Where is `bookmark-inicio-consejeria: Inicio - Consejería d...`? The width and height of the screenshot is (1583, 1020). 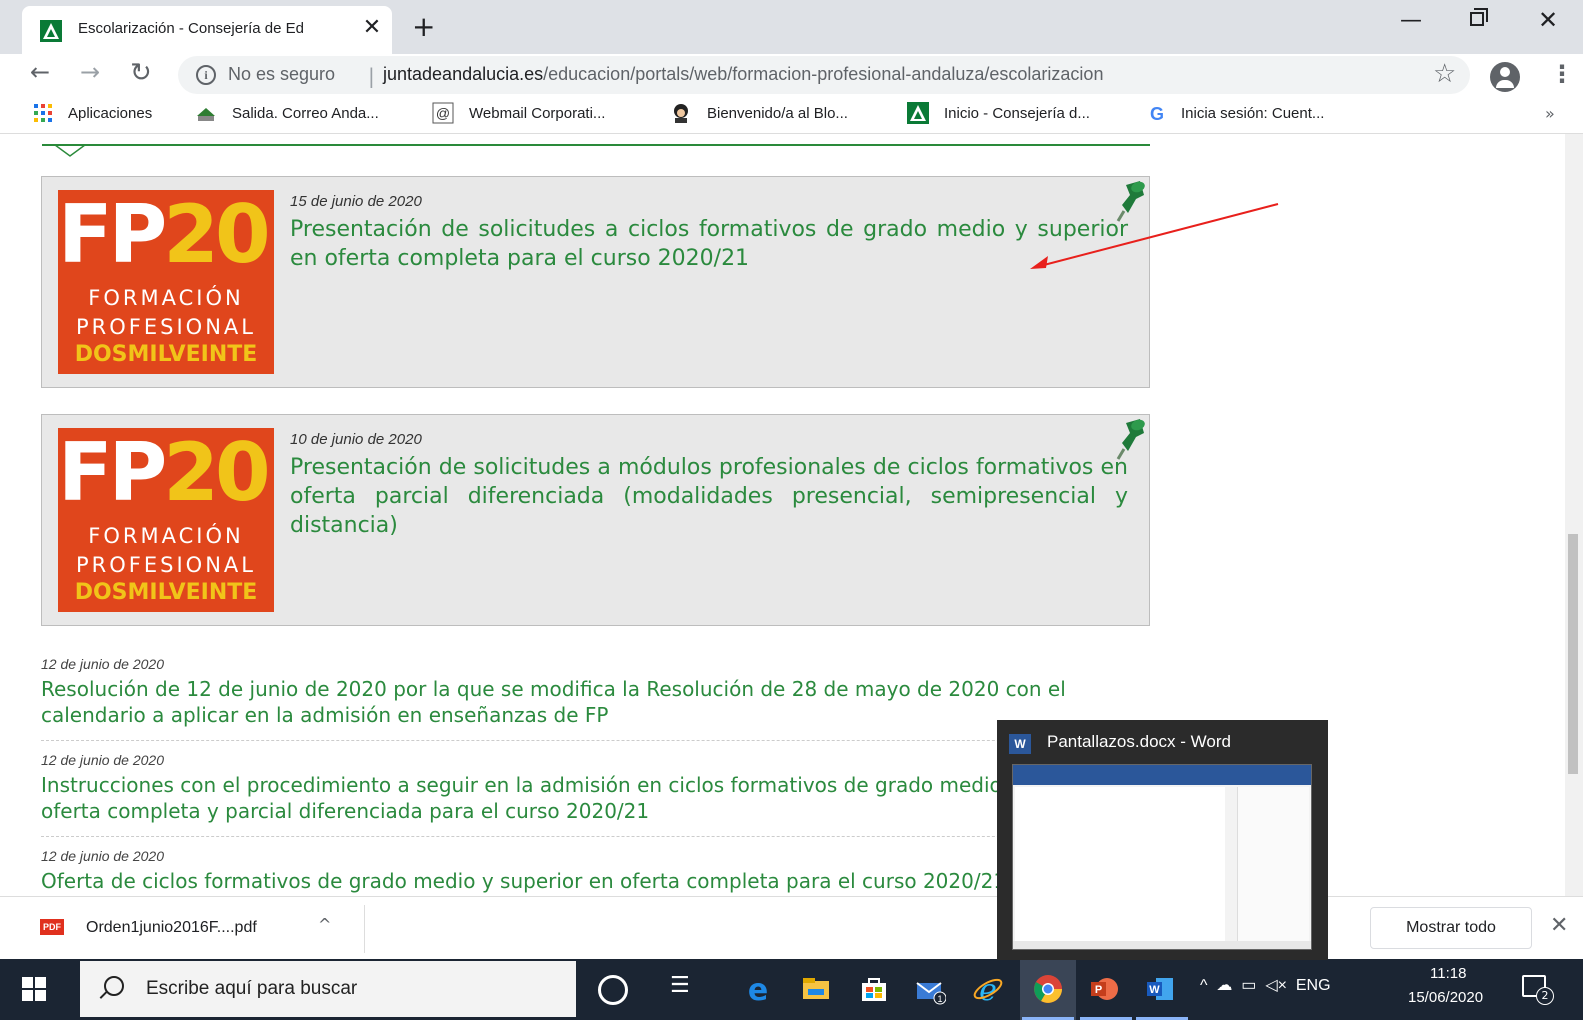
bookmark-inicio-consejeria: Inicio - Consejería d... is located at coordinates (1017, 113).